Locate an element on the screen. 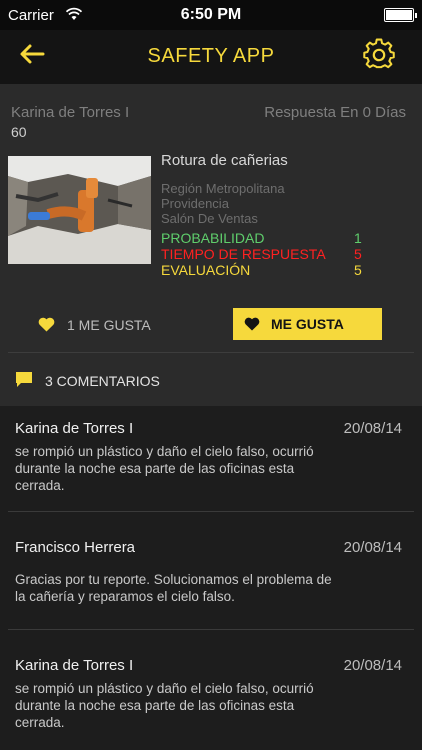 Image resolution: width=422 pixels, height=750 pixels. metric-probability-value: 1 is located at coordinates (358, 238).